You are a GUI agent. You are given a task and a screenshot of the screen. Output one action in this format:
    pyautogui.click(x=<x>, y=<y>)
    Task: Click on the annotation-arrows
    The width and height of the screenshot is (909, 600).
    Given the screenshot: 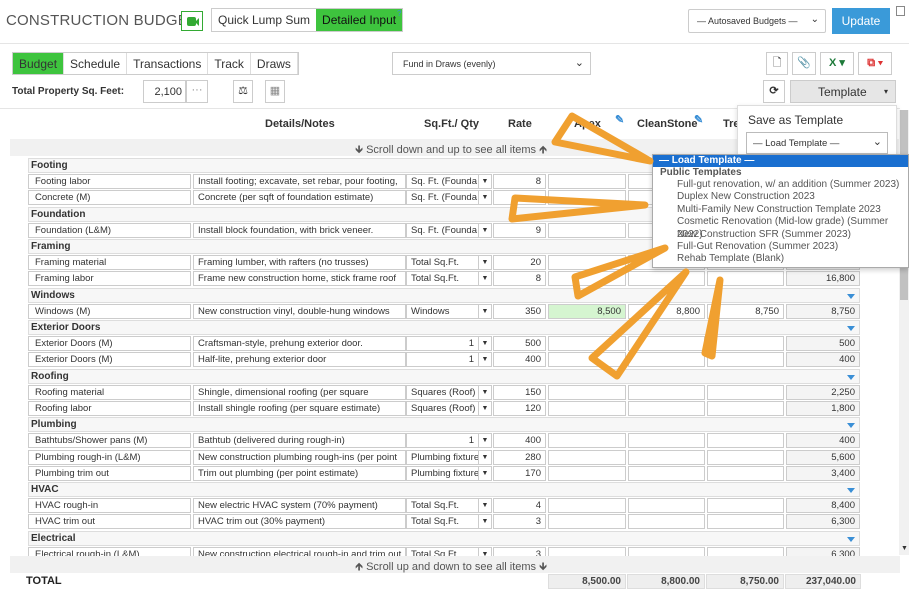 What is the action you would take?
    pyautogui.click(x=616, y=246)
    